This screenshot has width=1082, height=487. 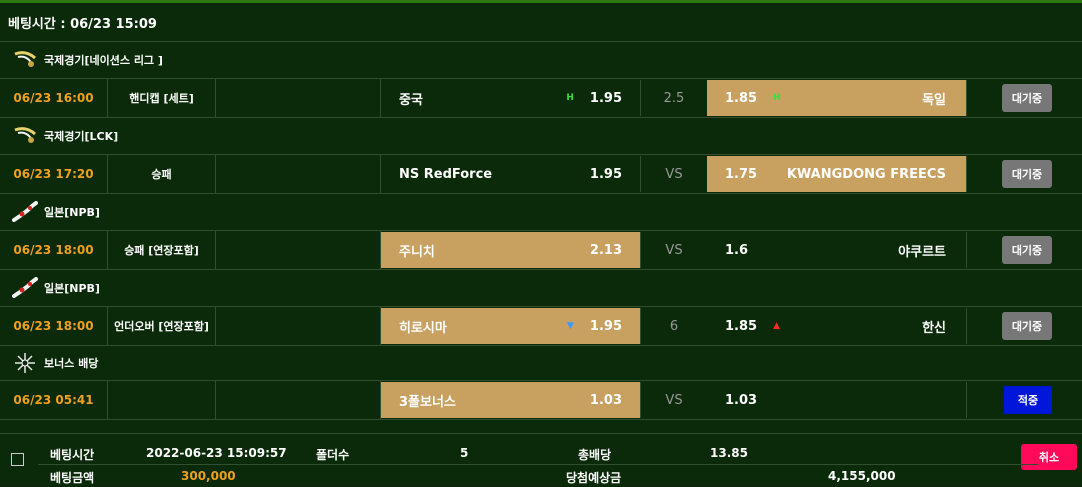 I want to click on bonus-sparkle-icon, so click(x=25, y=363).